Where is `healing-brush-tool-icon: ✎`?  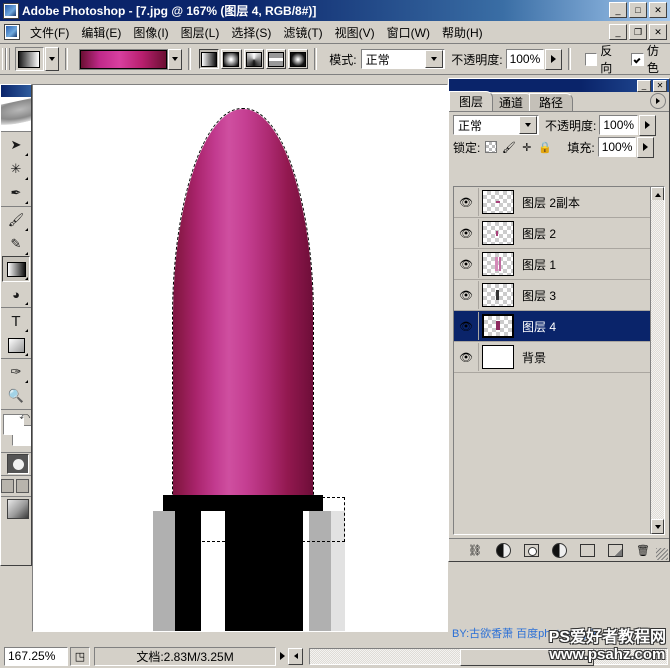
healing-brush-tool-icon: ✎ is located at coordinates (16, 244).